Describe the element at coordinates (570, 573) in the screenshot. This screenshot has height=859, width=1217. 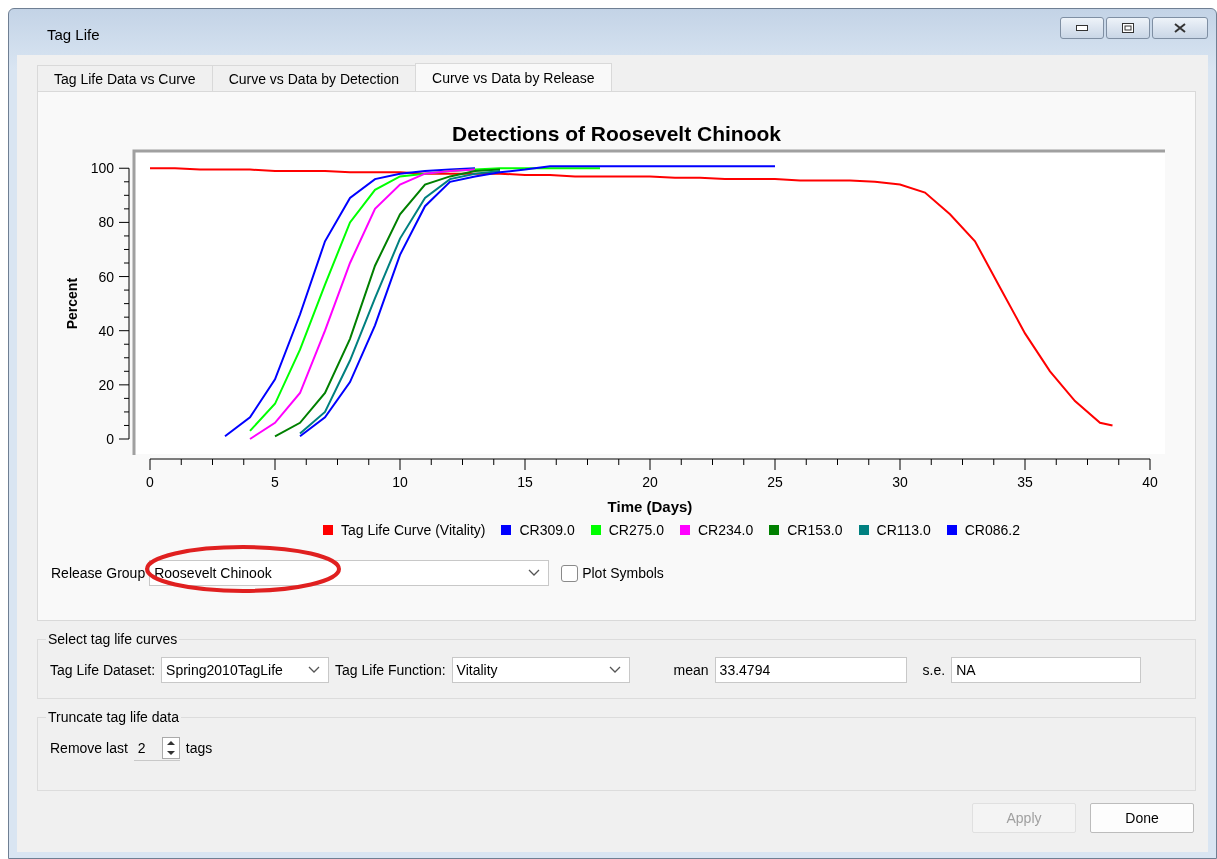
I see `checkbox` at that location.